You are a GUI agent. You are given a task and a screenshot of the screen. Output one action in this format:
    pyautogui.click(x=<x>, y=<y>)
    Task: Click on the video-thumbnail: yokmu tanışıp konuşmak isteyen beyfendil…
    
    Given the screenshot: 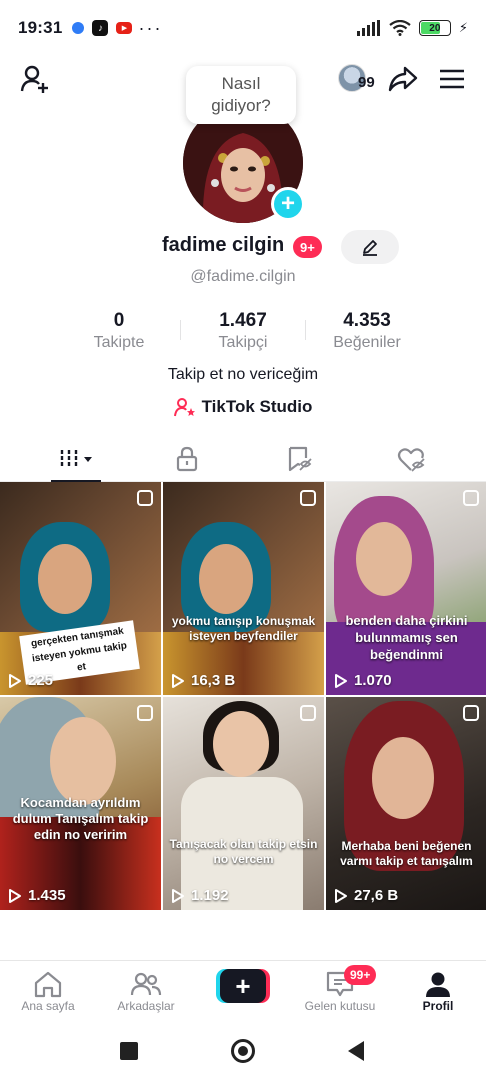 What is the action you would take?
    pyautogui.click(x=243, y=588)
    